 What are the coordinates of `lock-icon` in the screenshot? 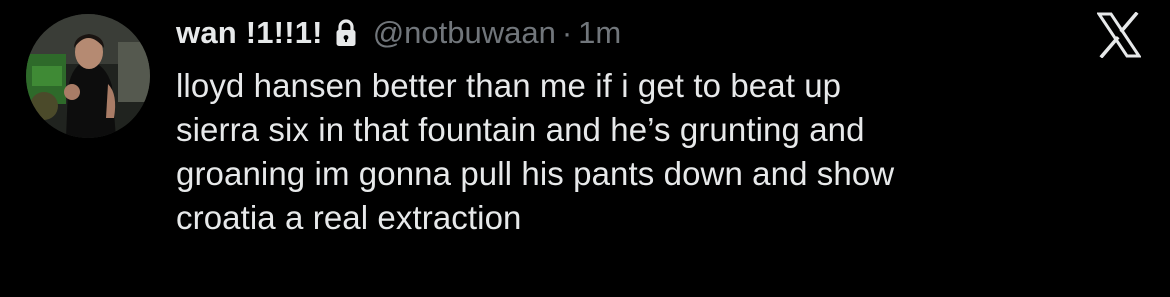 It's located at (346, 33).